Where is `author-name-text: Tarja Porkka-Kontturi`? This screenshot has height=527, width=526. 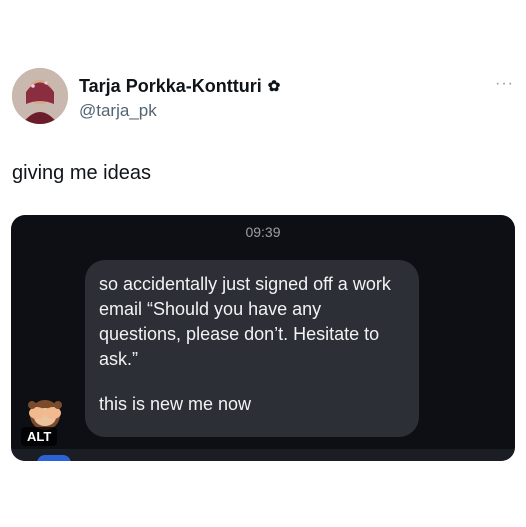
author-name-text: Tarja Porkka-Kontturi is located at coordinates (170, 86).